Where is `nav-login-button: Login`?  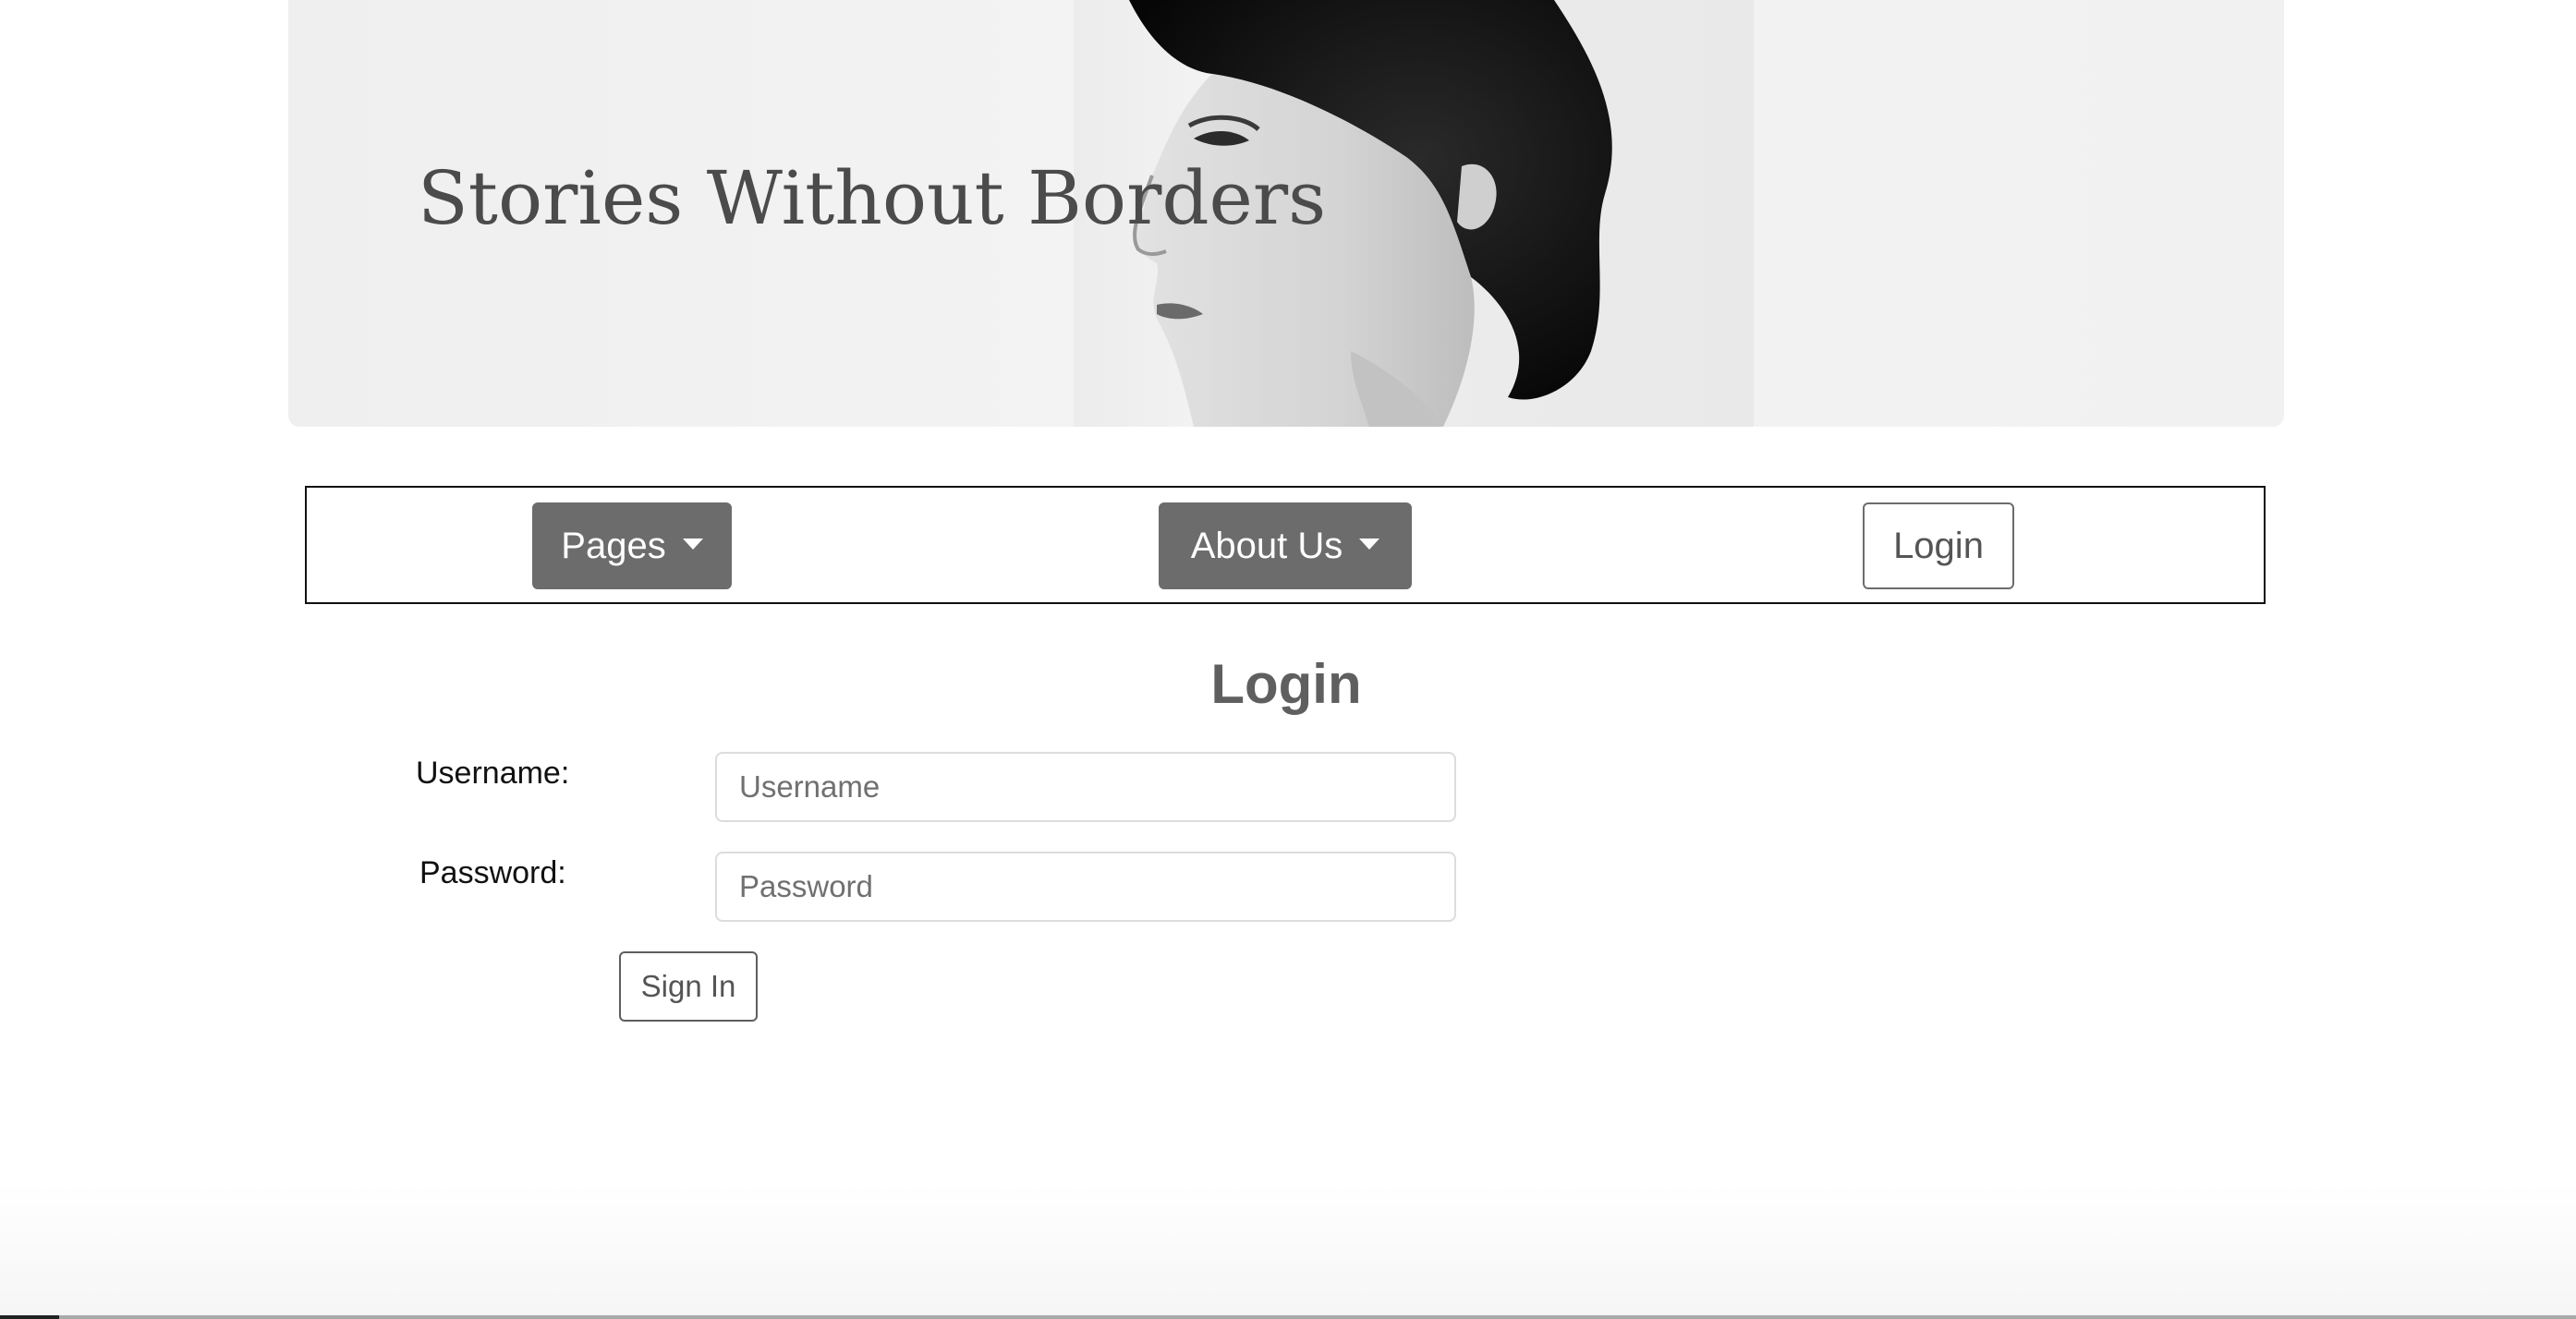
nav-login-button: Login is located at coordinates (1938, 545).